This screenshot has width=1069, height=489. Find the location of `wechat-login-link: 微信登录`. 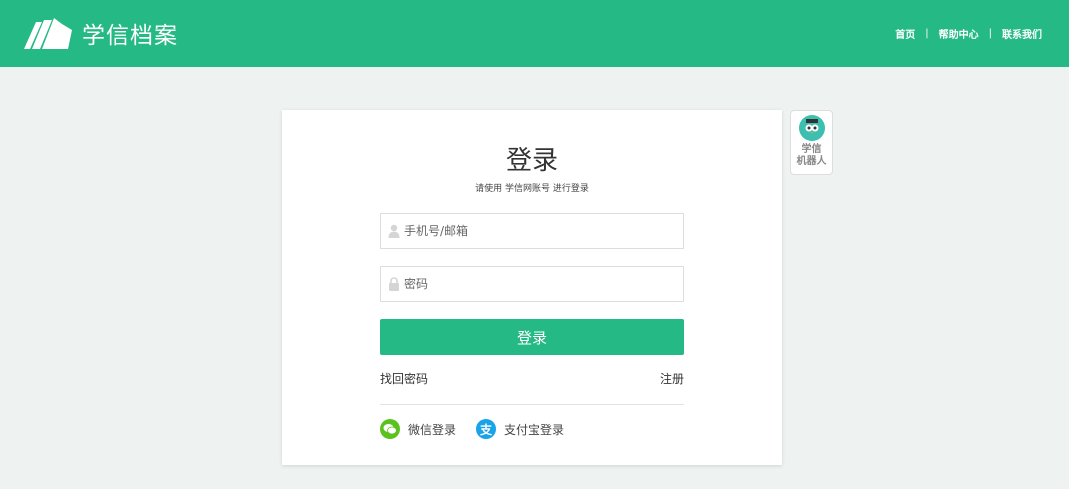

wechat-login-link: 微信登录 is located at coordinates (418, 429).